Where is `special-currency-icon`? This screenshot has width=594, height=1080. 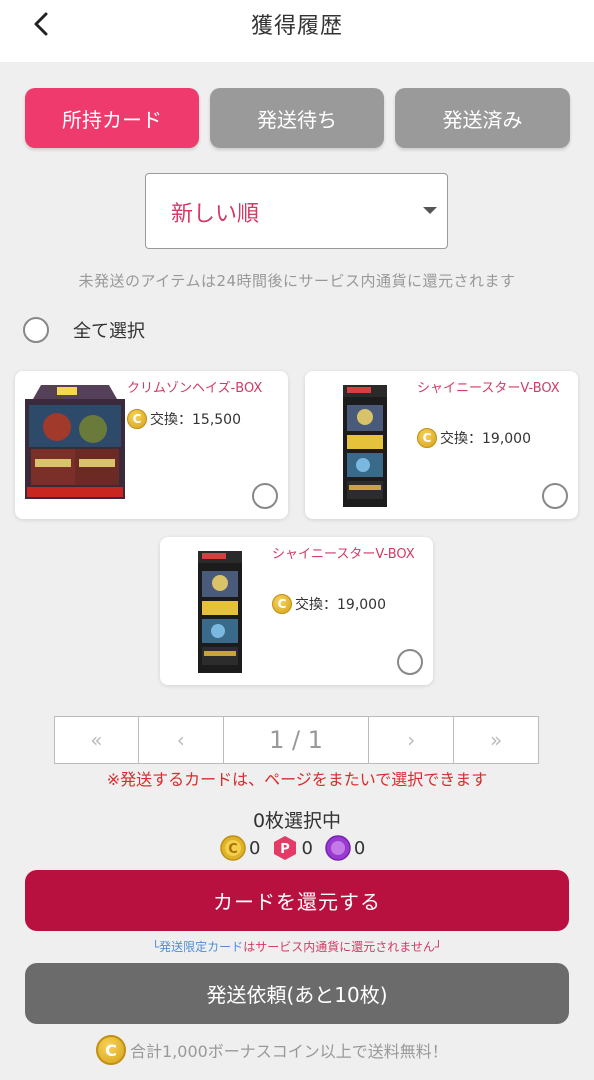 special-currency-icon is located at coordinates (338, 848).